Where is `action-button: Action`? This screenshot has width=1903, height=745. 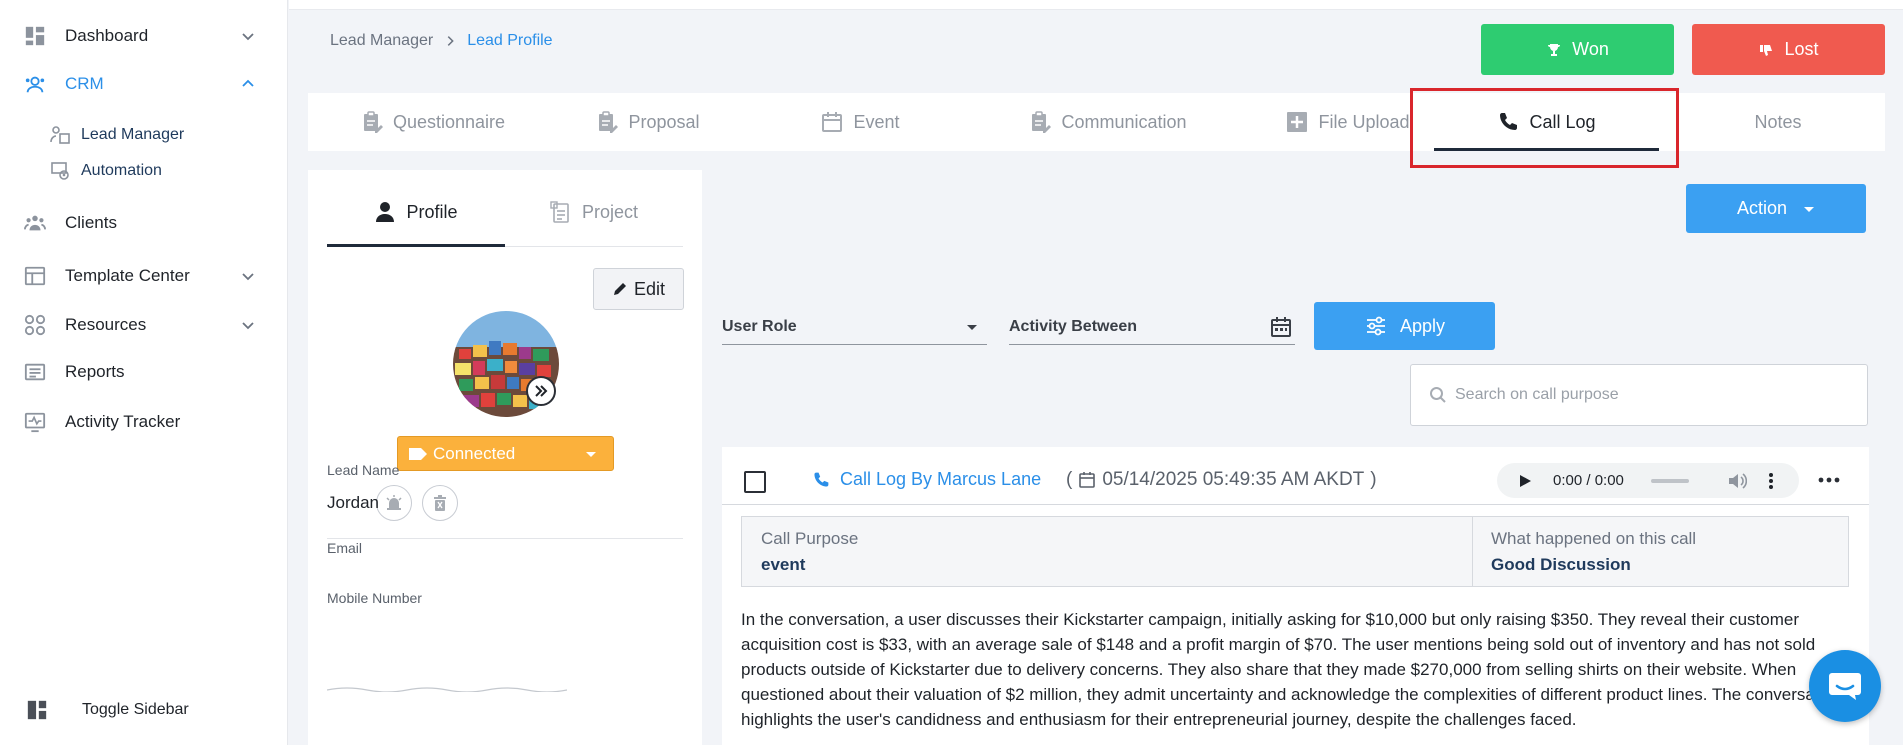
action-button: Action is located at coordinates (1776, 208).